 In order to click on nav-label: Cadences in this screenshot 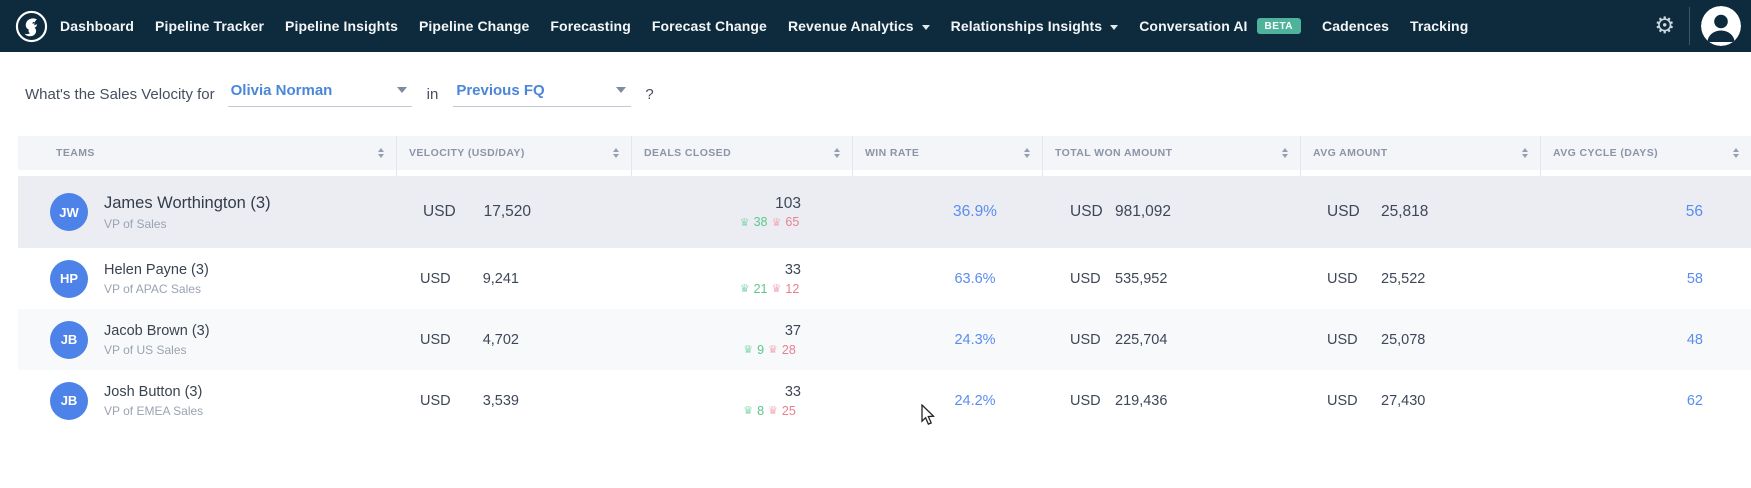, I will do `click(1355, 26)`.